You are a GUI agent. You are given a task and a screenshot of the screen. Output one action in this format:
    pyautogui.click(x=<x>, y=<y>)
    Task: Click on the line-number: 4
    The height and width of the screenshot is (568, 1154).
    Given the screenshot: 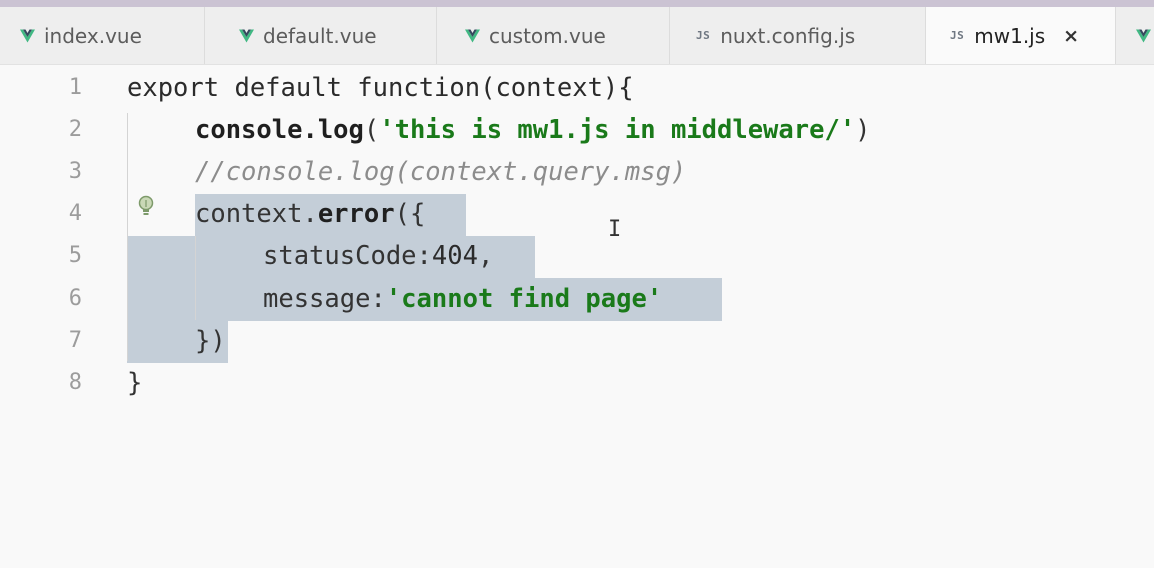 What is the action you would take?
    pyautogui.click(x=75, y=213)
    